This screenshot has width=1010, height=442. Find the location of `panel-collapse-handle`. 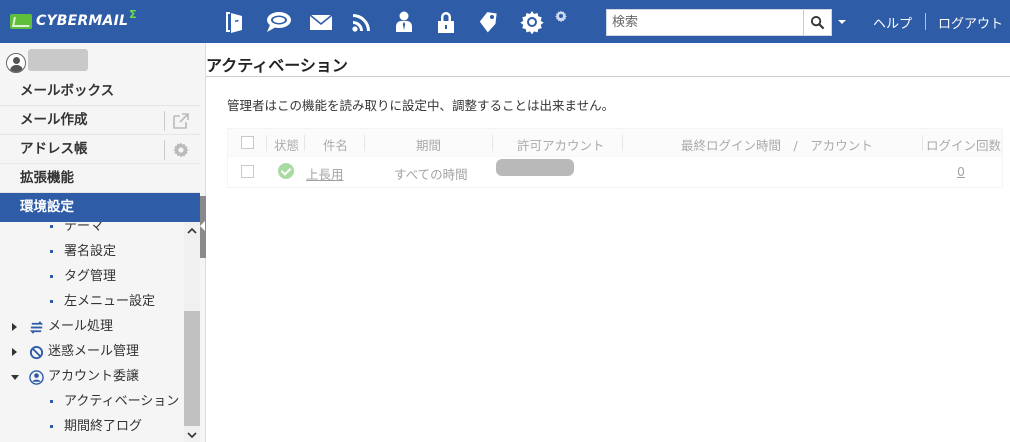

panel-collapse-handle is located at coordinates (203, 227).